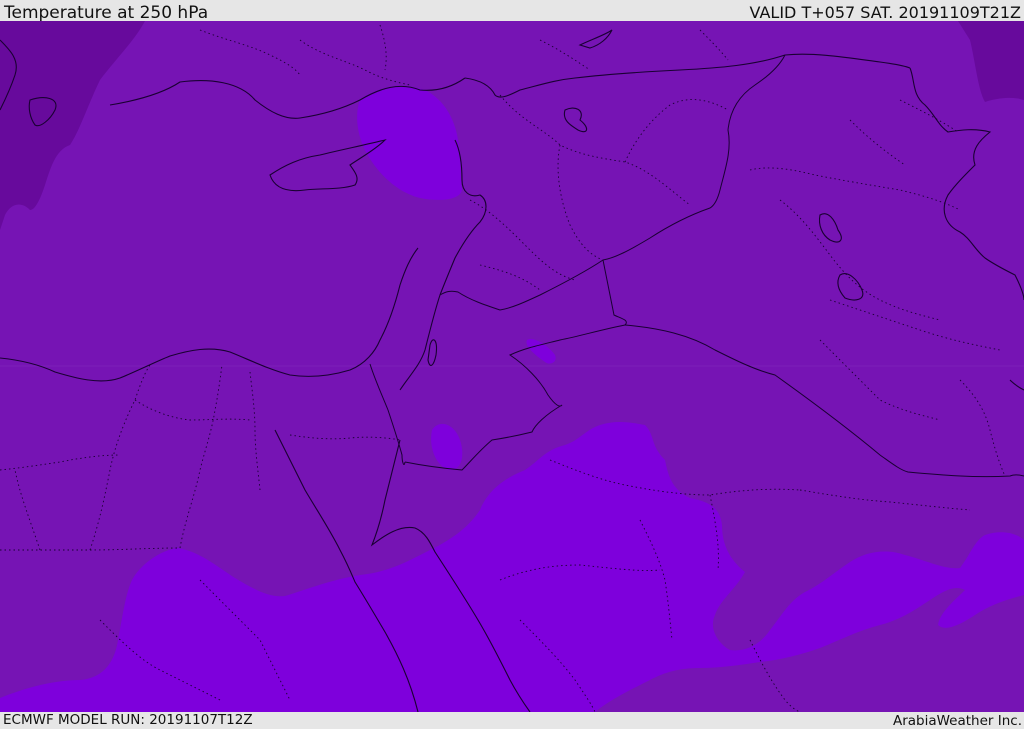 The height and width of the screenshot is (729, 1024). I want to click on valid-time-label: VALID T+057 SAT. 20191109T21Z, so click(885, 12).